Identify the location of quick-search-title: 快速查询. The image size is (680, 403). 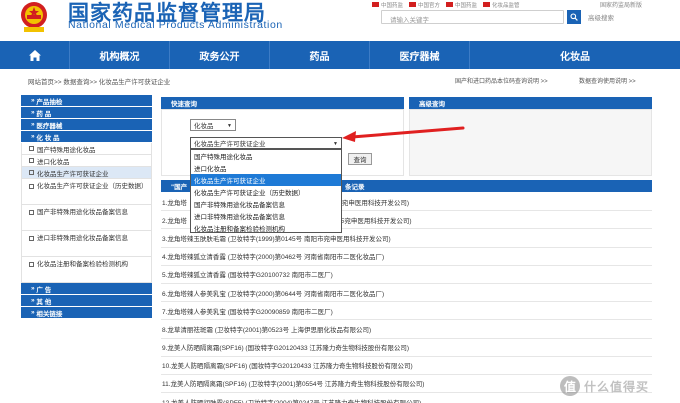
(282, 103).